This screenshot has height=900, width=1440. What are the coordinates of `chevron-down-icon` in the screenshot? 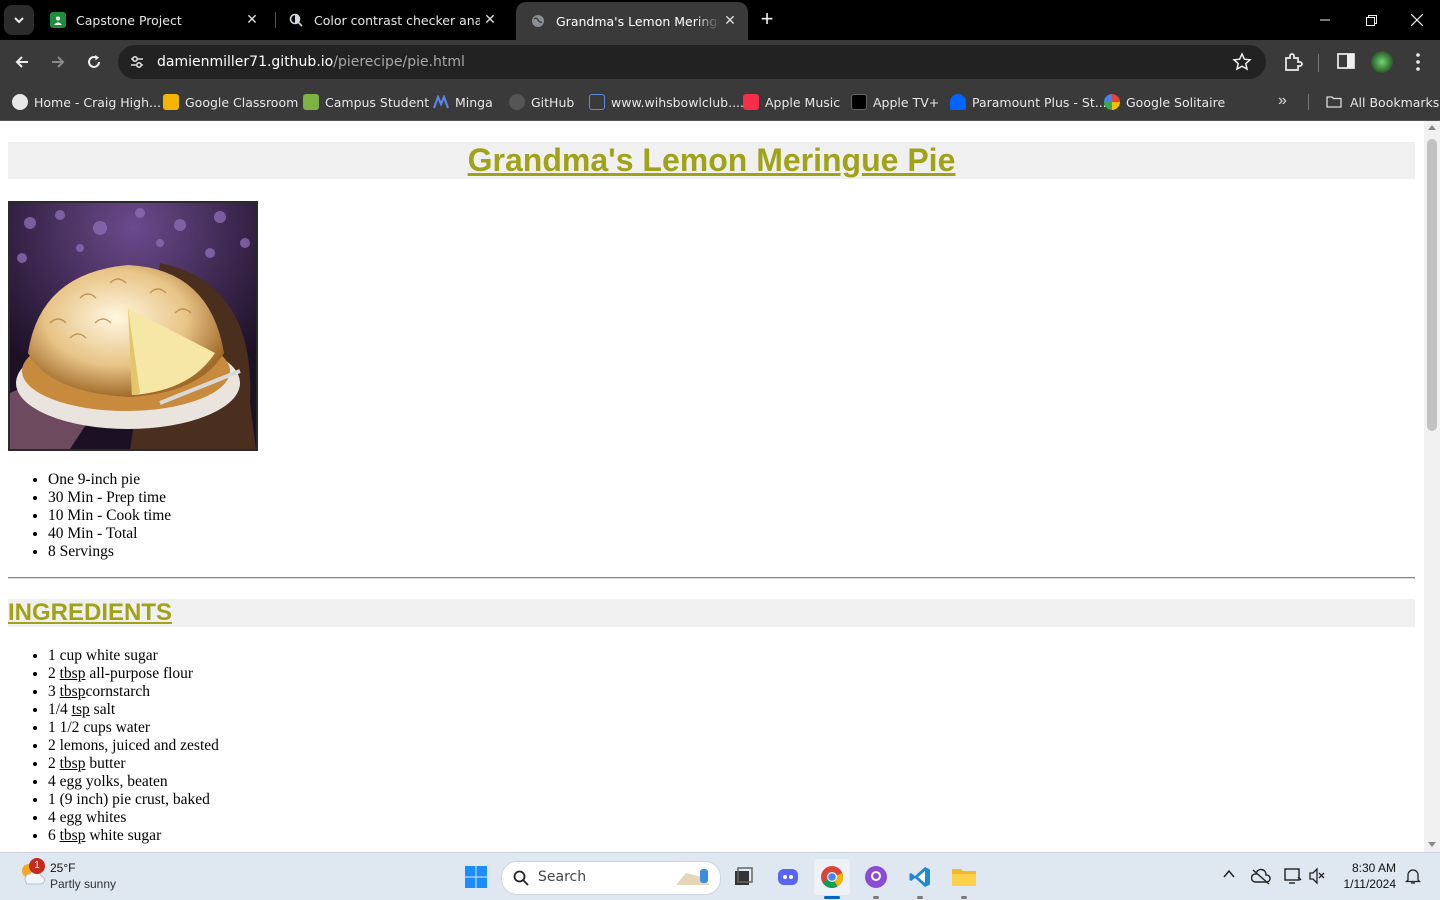 It's located at (19, 20).